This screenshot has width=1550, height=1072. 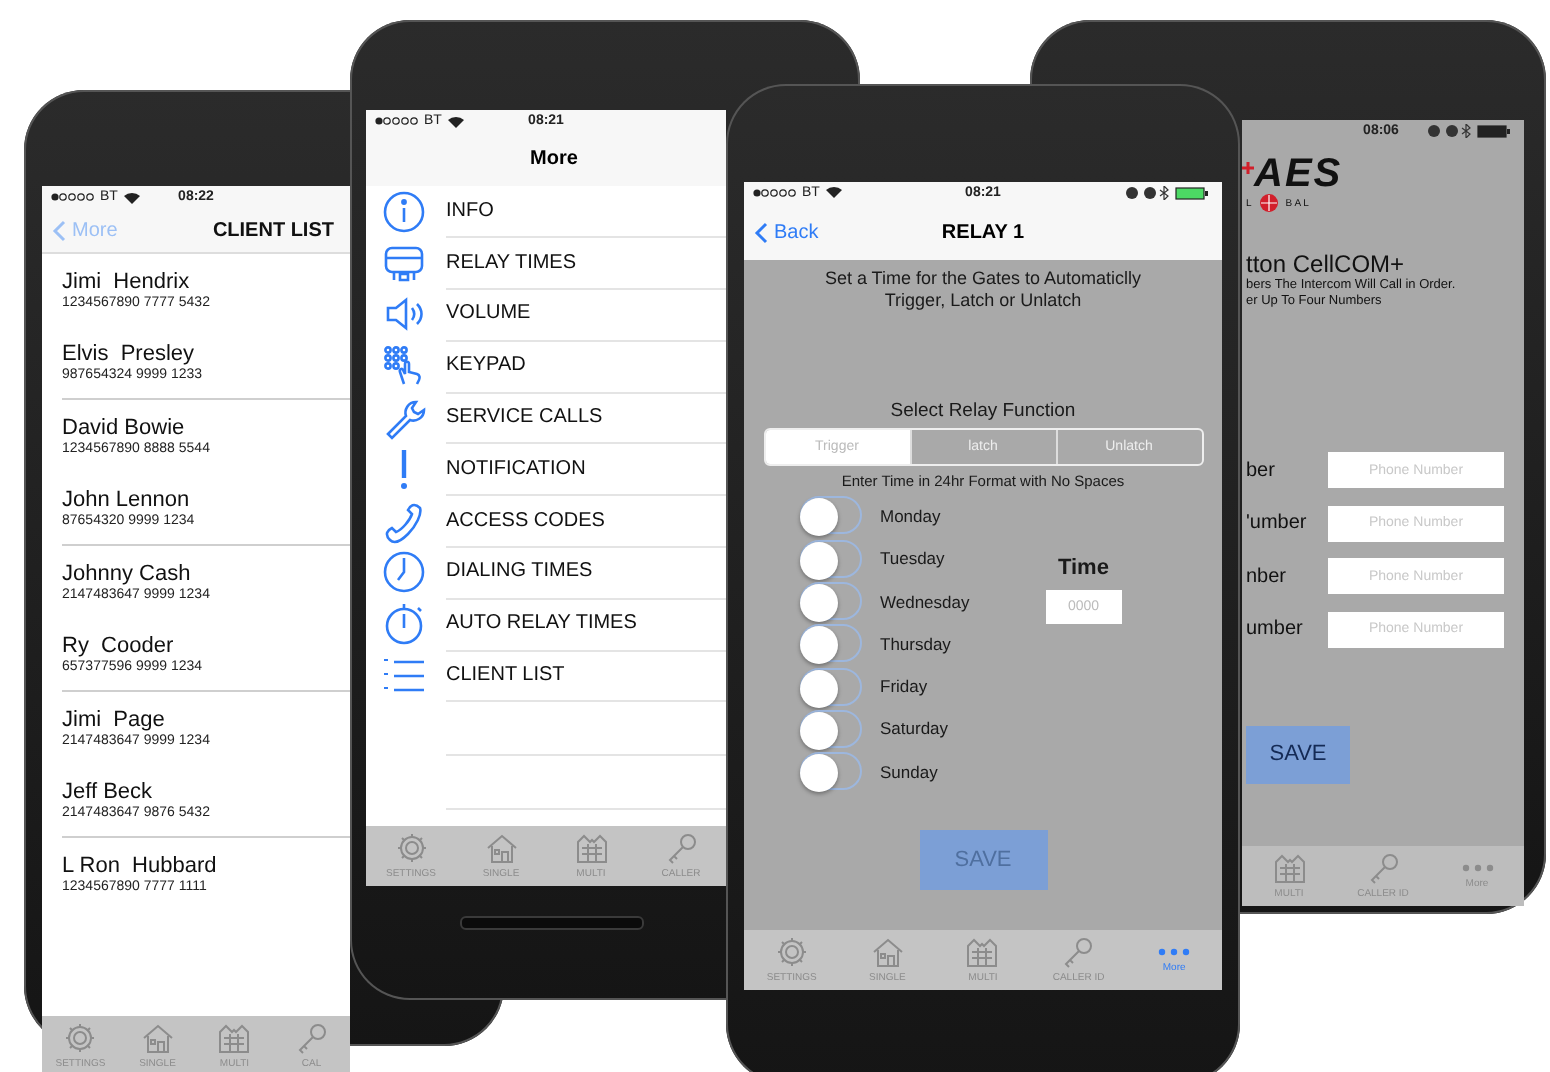 What do you see at coordinates (525, 520) in the screenshot?
I see `menu-item: ACCESS CODES` at bounding box center [525, 520].